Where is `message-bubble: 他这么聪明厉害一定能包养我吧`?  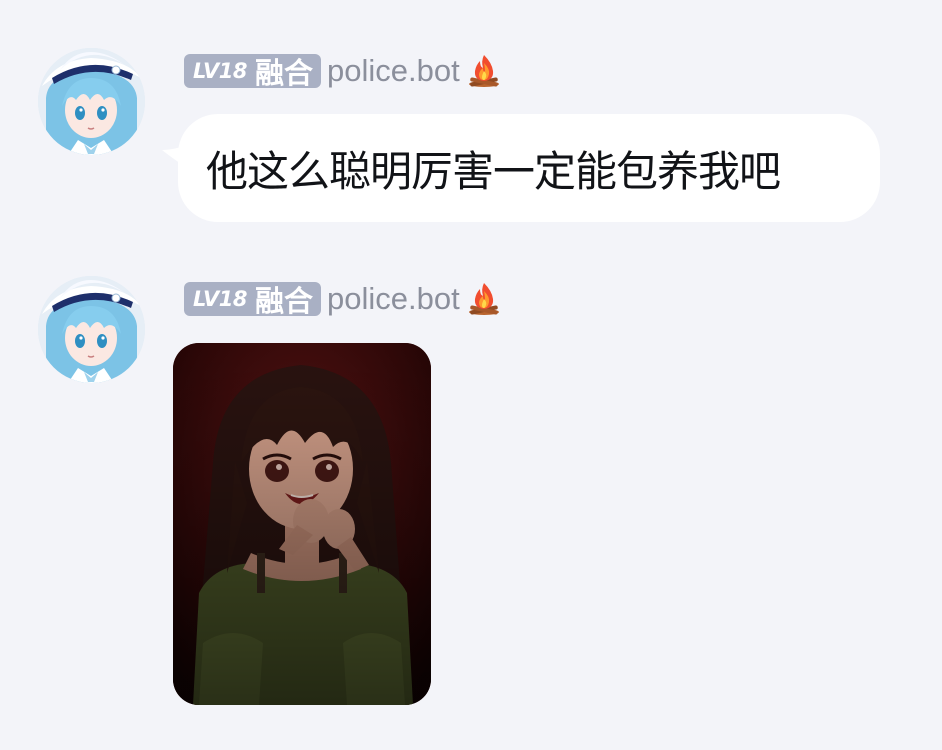 message-bubble: 他这么聪明厉害一定能包养我吧 is located at coordinates (529, 168).